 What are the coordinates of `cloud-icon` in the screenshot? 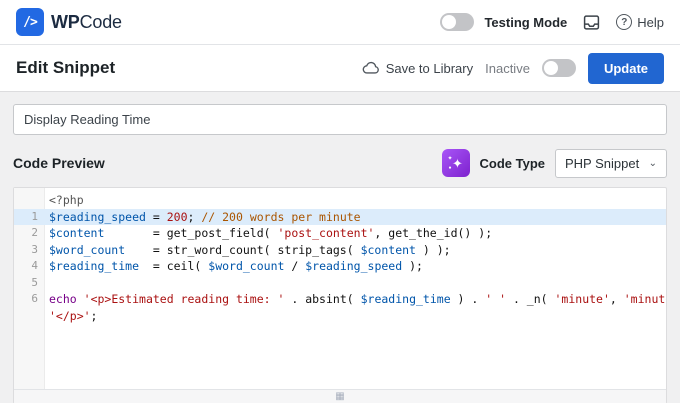 It's located at (370, 67).